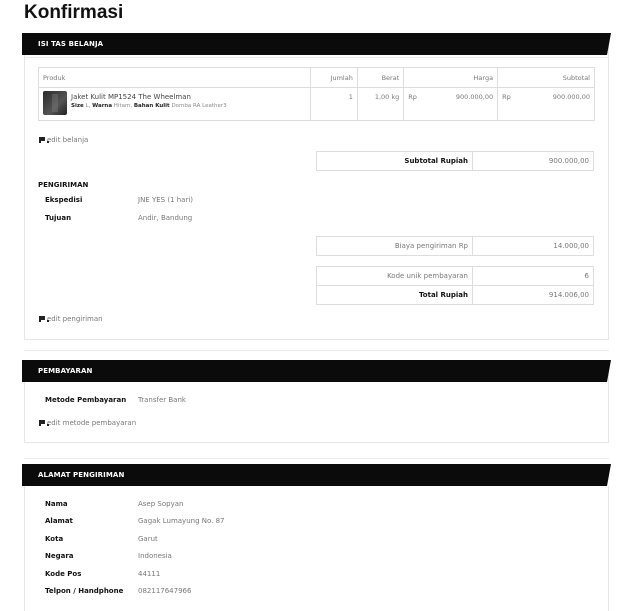 This screenshot has width=643, height=611. I want to click on material-value: Domba RA Leather3, so click(199, 106).